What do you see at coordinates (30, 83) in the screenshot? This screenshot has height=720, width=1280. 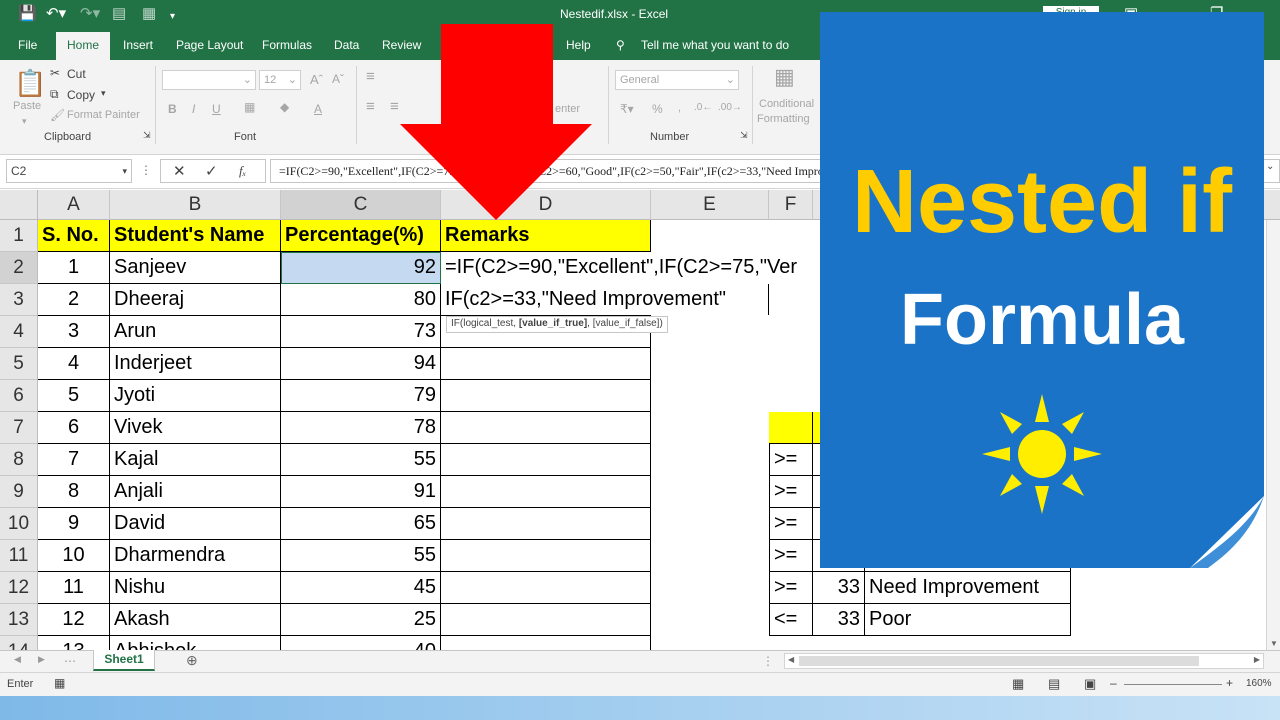 I see `paste-icon: 📋` at bounding box center [30, 83].